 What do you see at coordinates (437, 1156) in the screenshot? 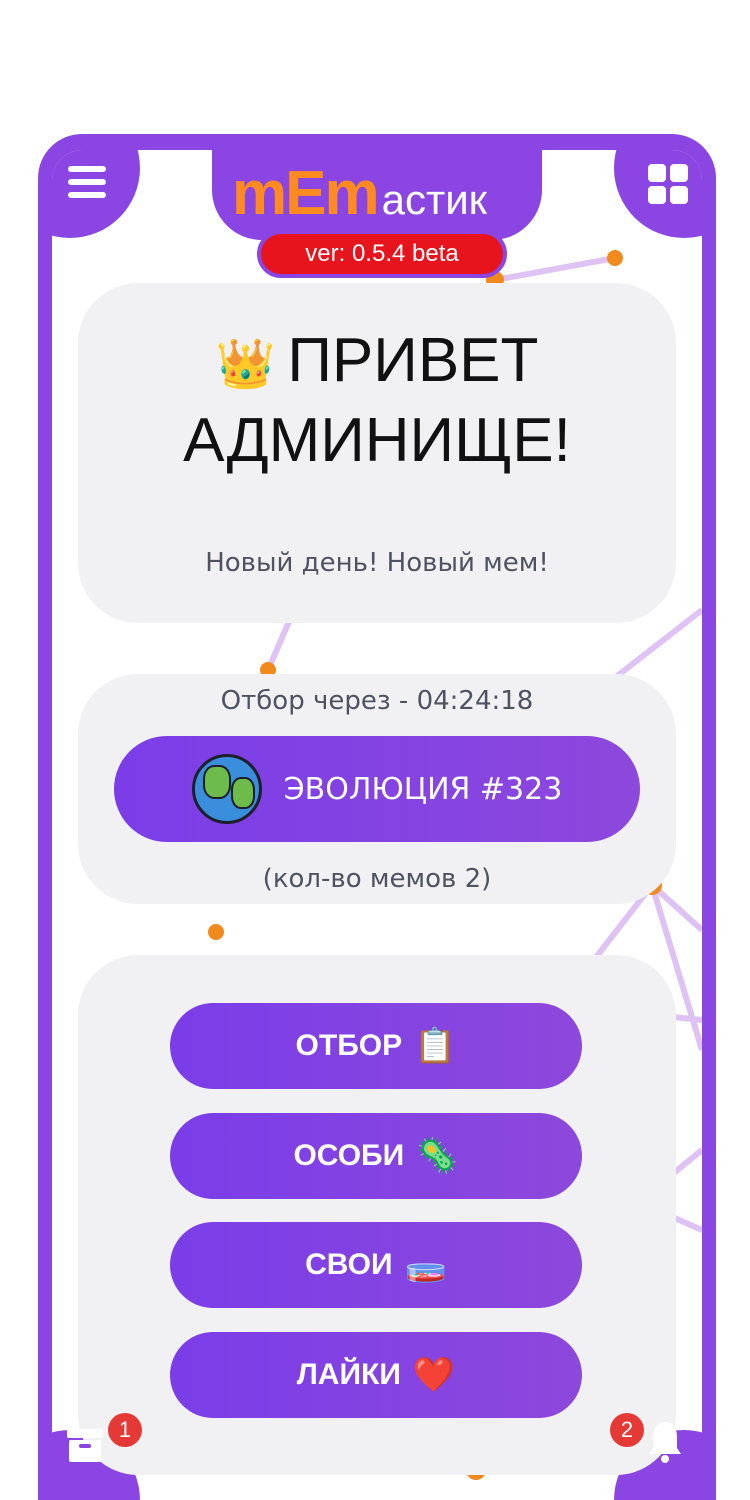
I see `microbe-icon: 🦠` at bounding box center [437, 1156].